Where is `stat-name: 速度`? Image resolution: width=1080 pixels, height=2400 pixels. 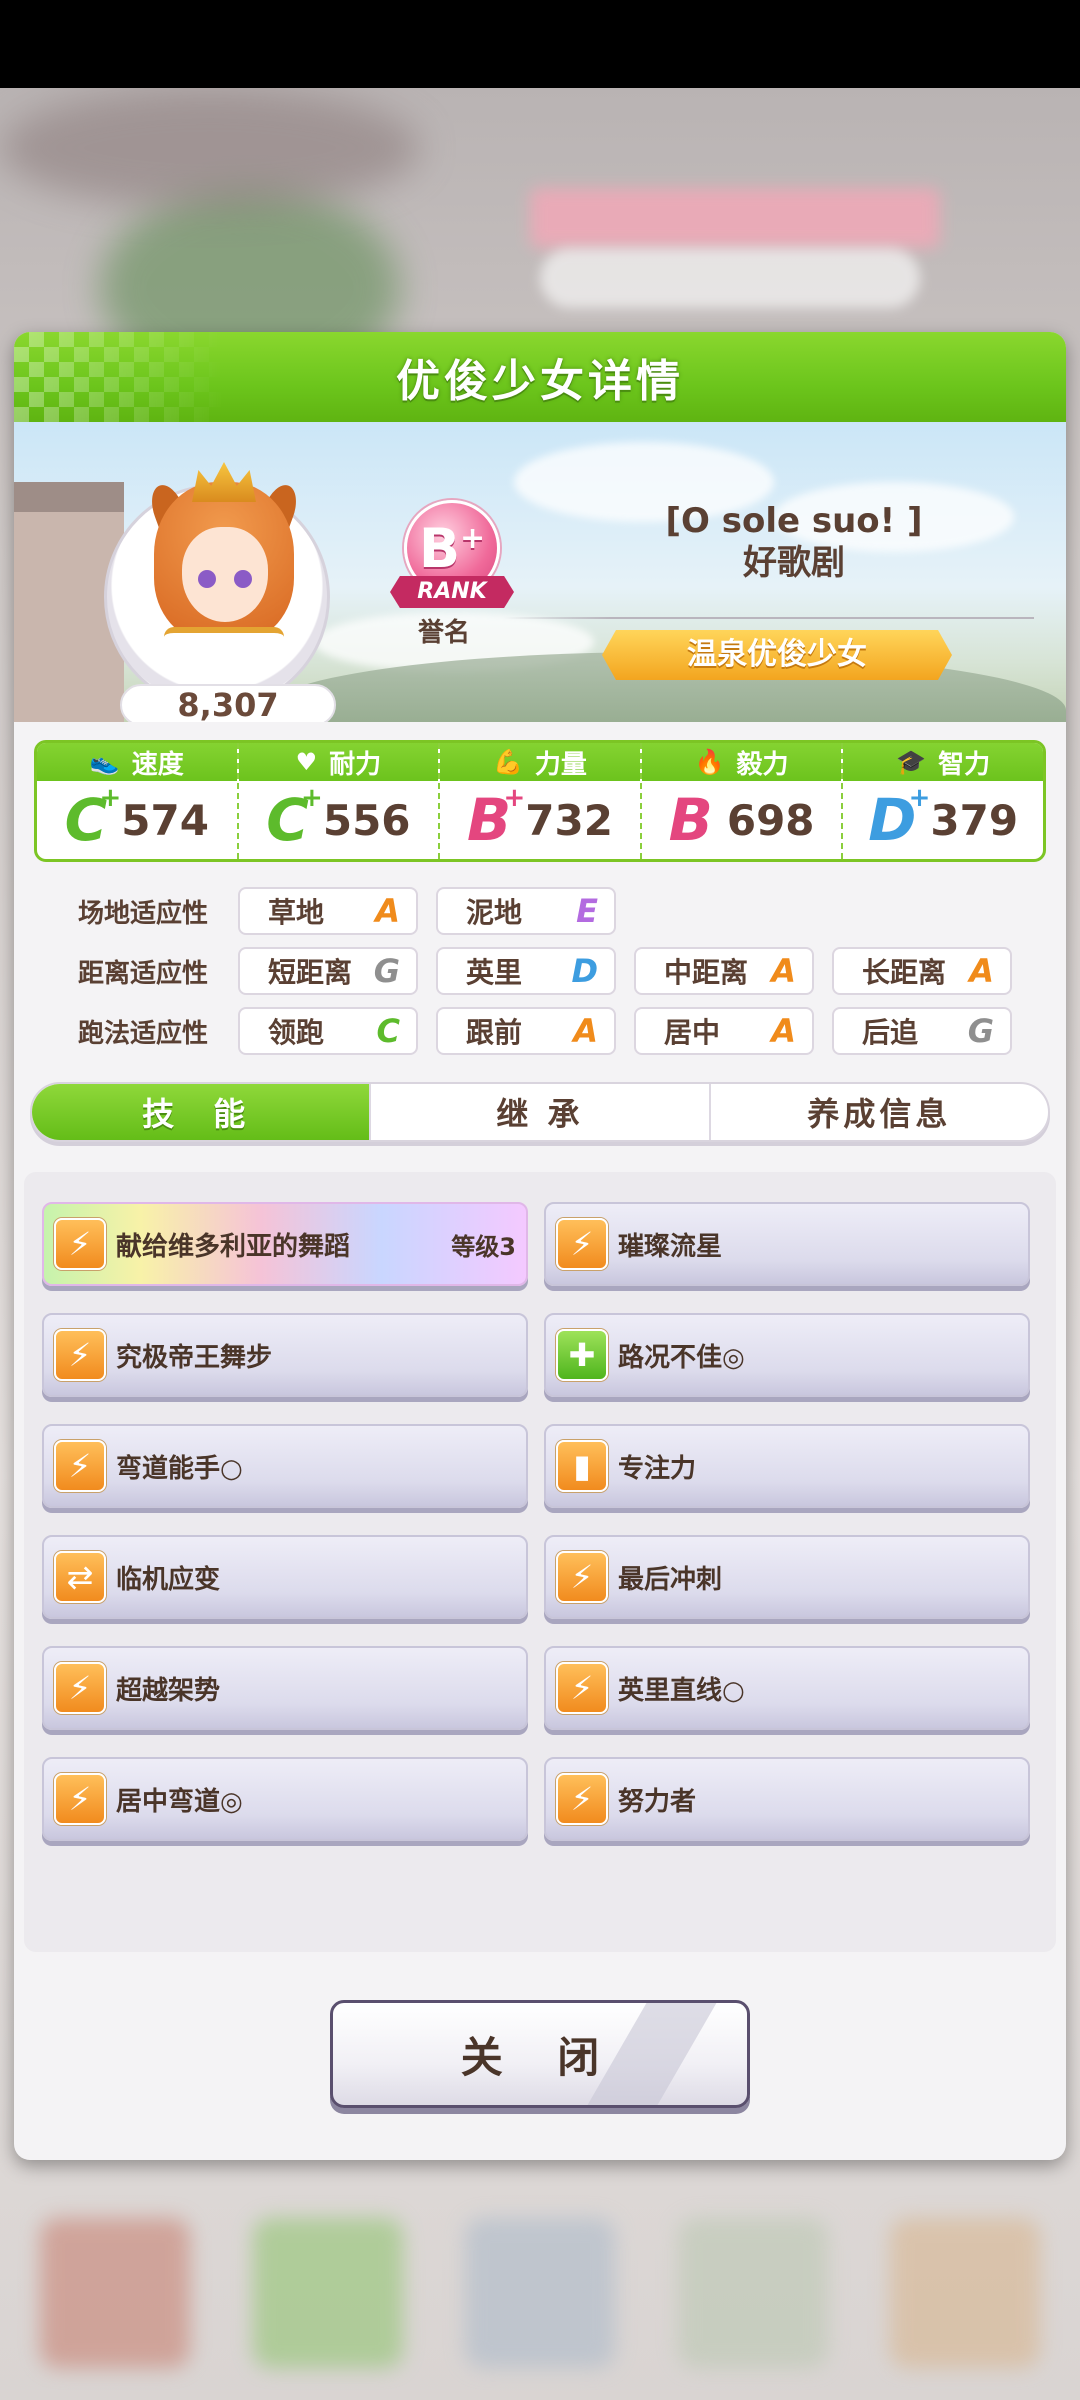 stat-name: 速度 is located at coordinates (157, 764).